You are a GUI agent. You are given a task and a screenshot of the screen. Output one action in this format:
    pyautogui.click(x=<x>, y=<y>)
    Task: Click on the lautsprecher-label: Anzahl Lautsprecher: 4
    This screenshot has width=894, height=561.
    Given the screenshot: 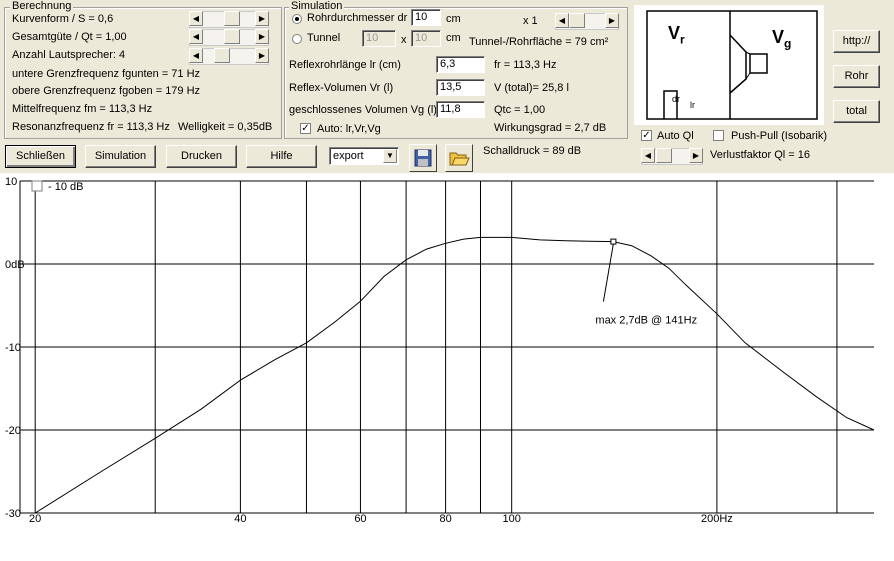 What is the action you would take?
    pyautogui.click(x=69, y=55)
    